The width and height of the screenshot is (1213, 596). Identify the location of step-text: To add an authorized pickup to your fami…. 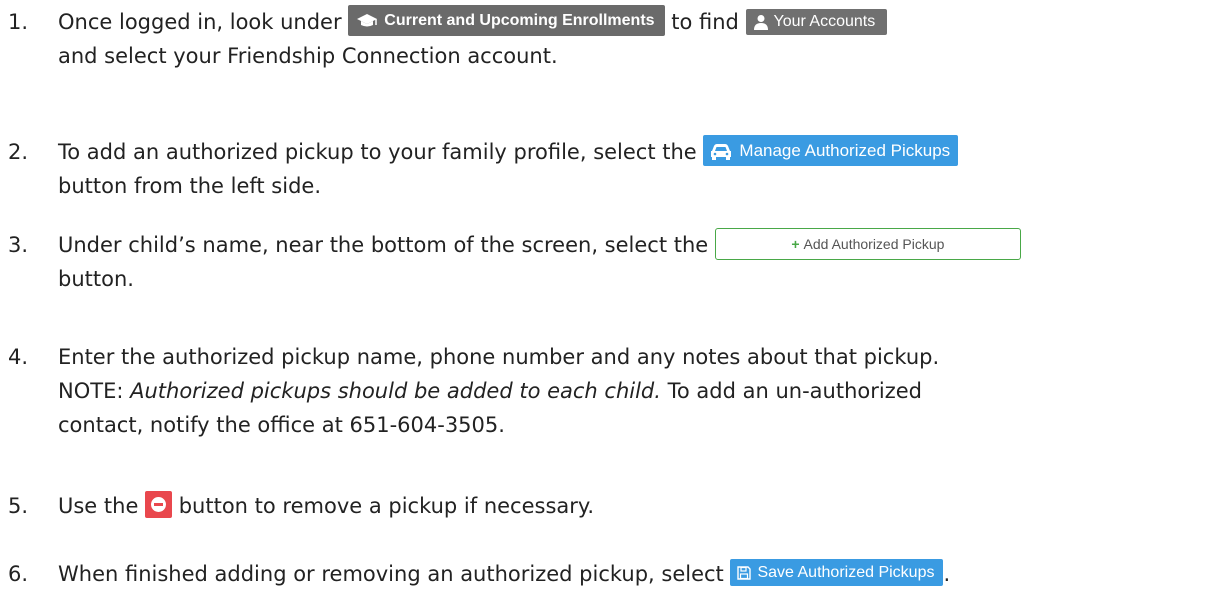
(381, 152).